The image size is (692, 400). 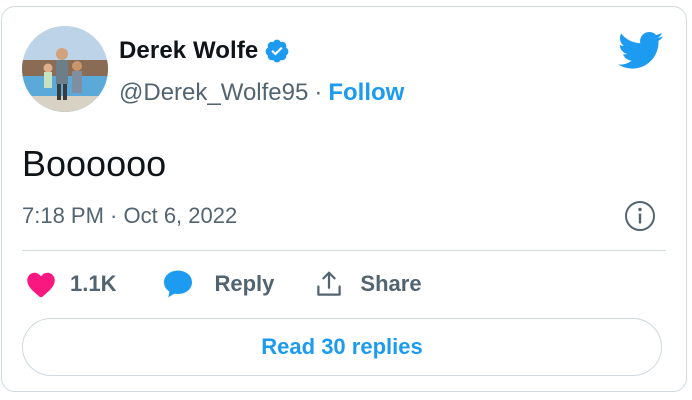 What do you see at coordinates (641, 51) in the screenshot?
I see `twitter-bird-icon` at bounding box center [641, 51].